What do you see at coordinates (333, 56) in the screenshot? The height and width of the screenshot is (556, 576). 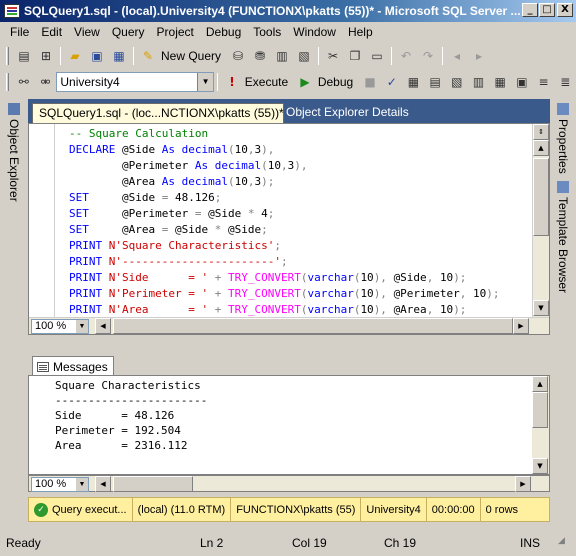 I see `cut-icon: ✂` at bounding box center [333, 56].